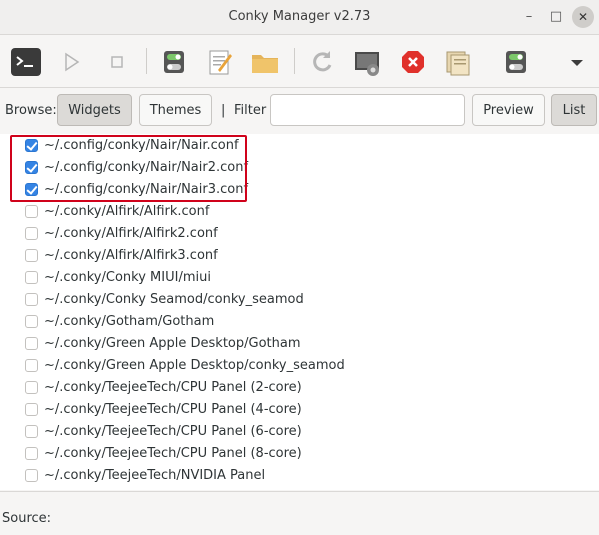 Image resolution: width=599 pixels, height=535 pixels. Describe the element at coordinates (367, 62) in the screenshot. I see `settings-icon` at that location.